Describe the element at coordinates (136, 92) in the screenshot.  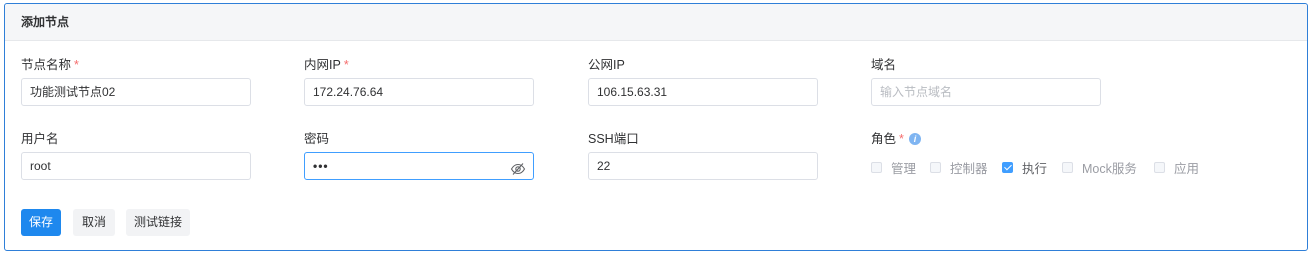
I see `node-name-input: 功能测试节点02` at that location.